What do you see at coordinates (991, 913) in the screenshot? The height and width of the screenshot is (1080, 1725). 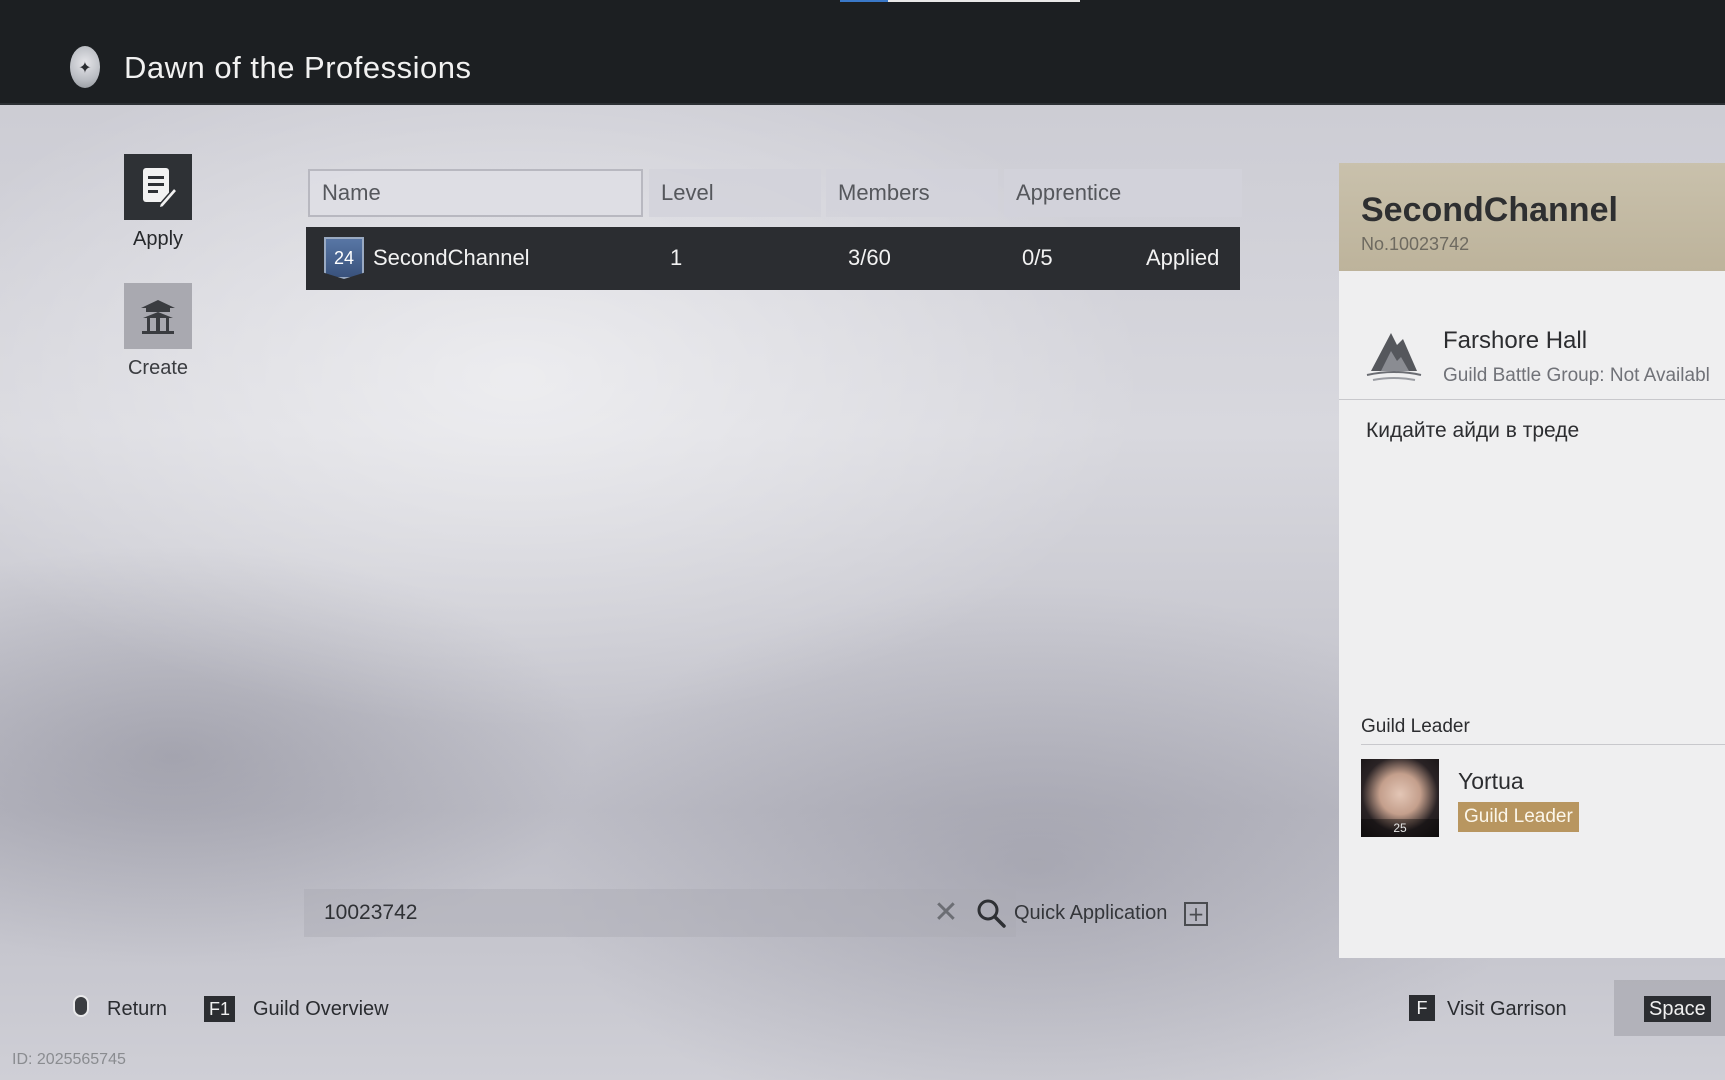 I see `search-icon` at bounding box center [991, 913].